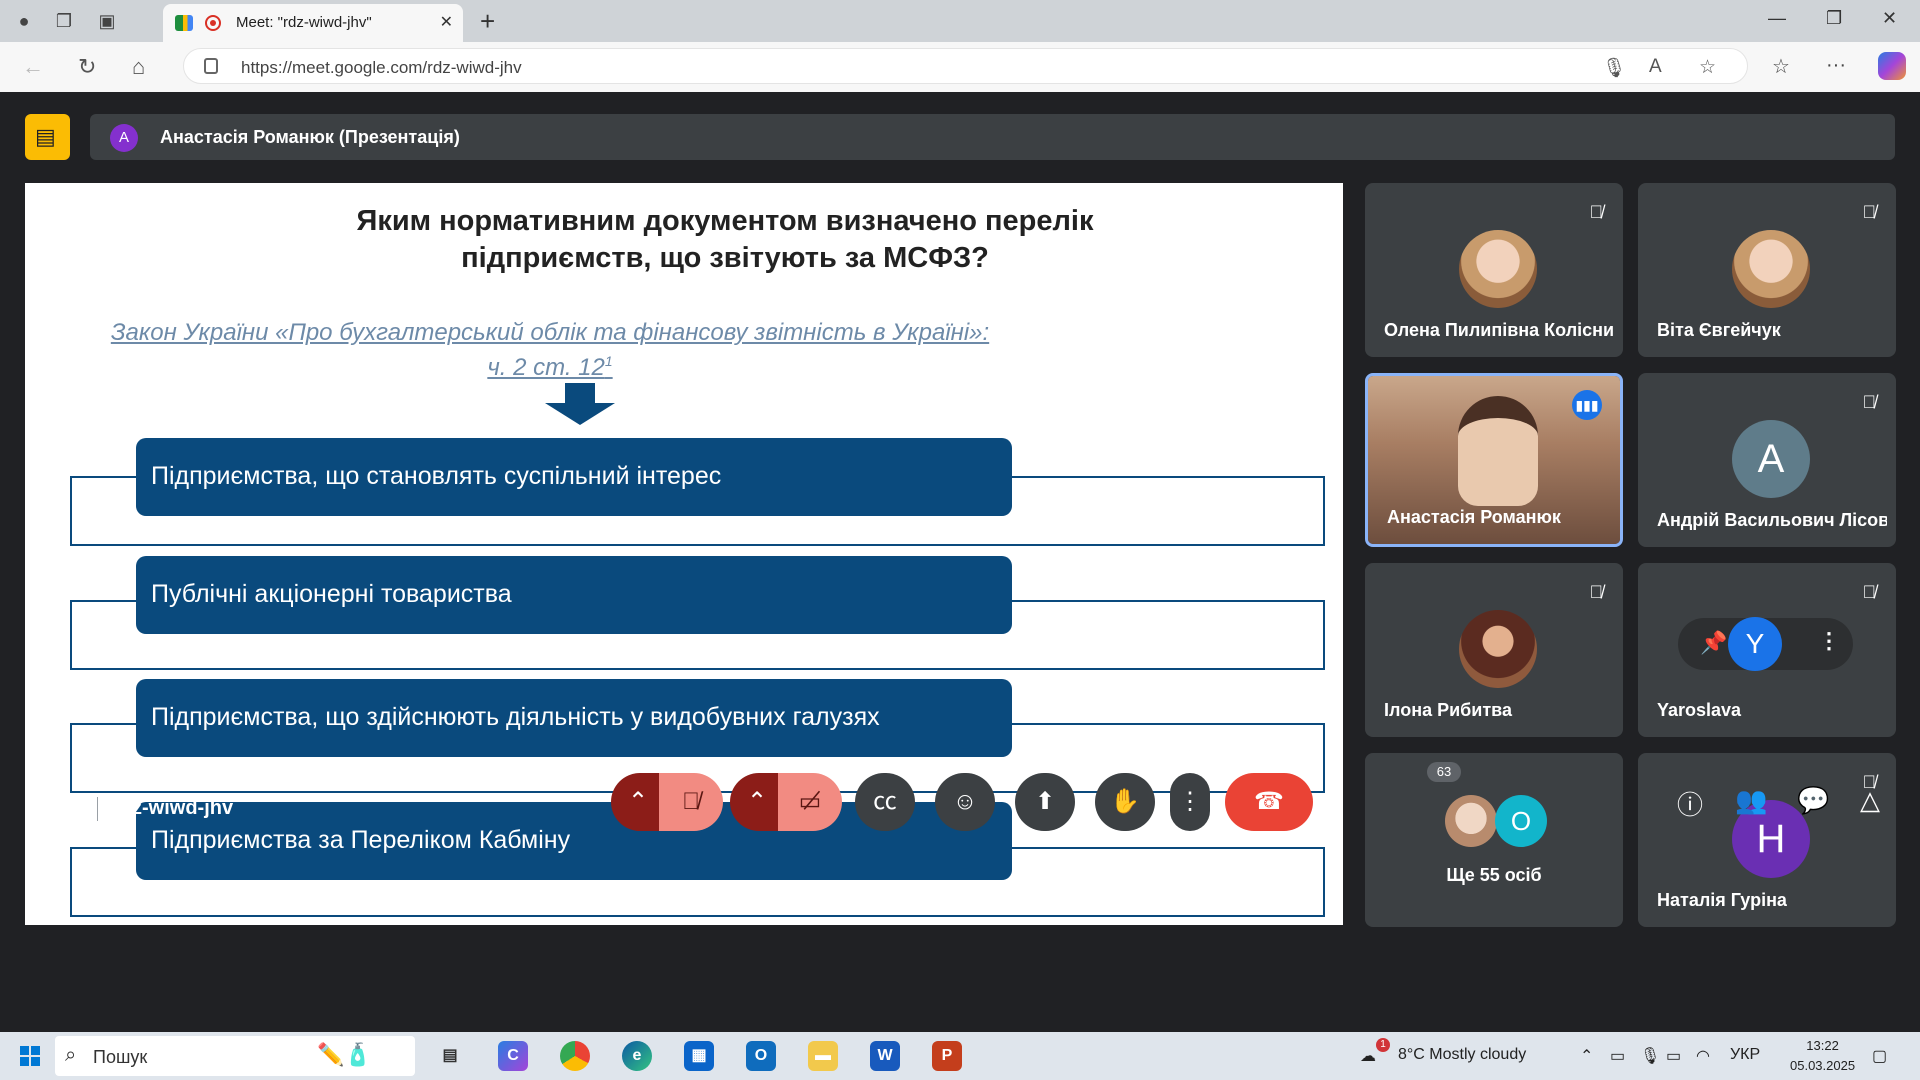 The height and width of the screenshot is (1080, 1920). Describe the element at coordinates (1829, 641) in the screenshot. I see `more-options-icon: ⋮` at that location.